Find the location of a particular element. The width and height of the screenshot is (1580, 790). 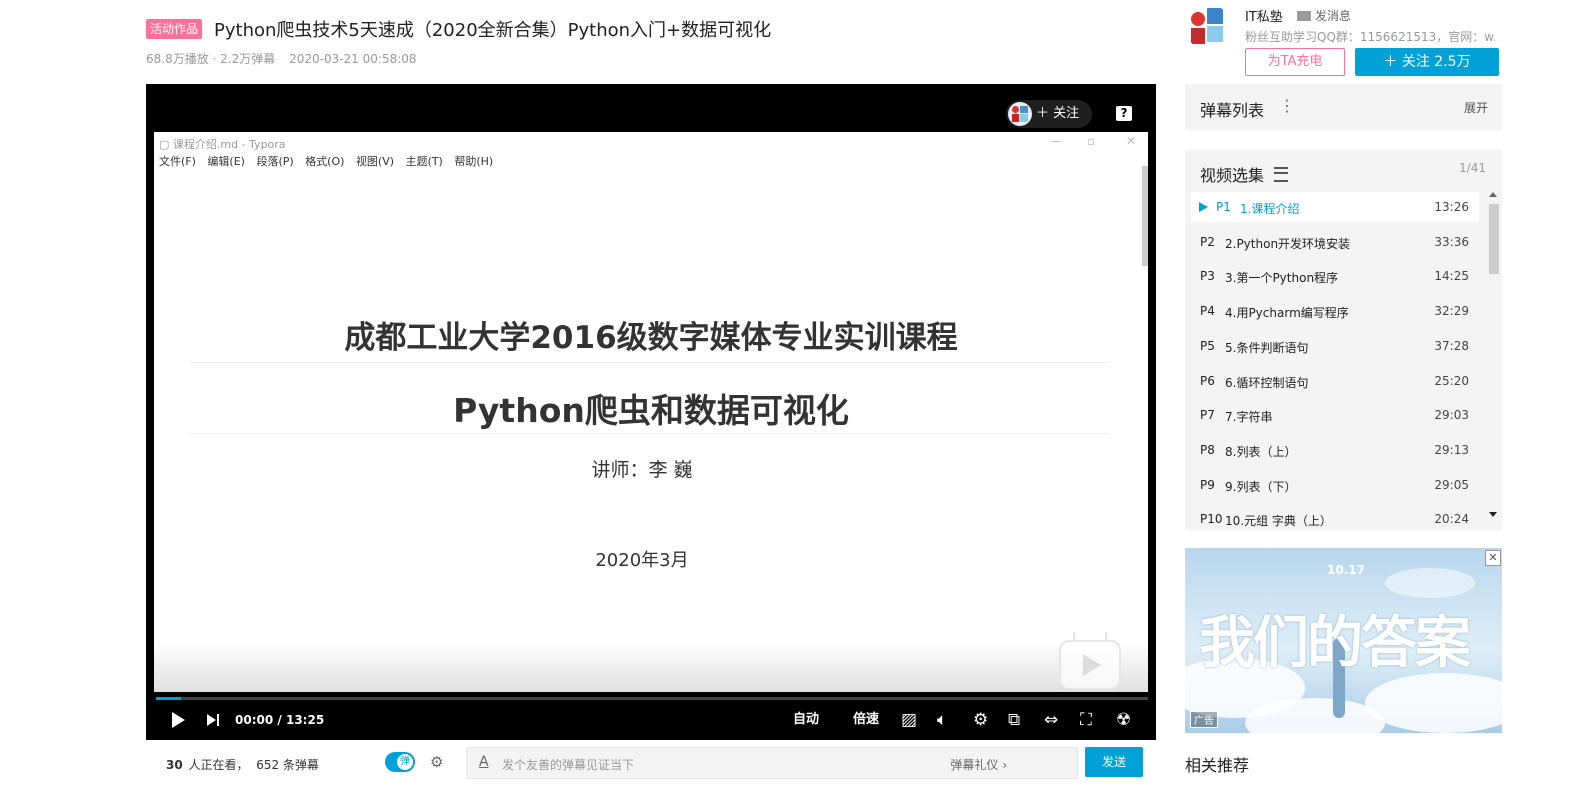

typora-window-title: ▢ 课程介绍.md - Typora is located at coordinates (222, 144).